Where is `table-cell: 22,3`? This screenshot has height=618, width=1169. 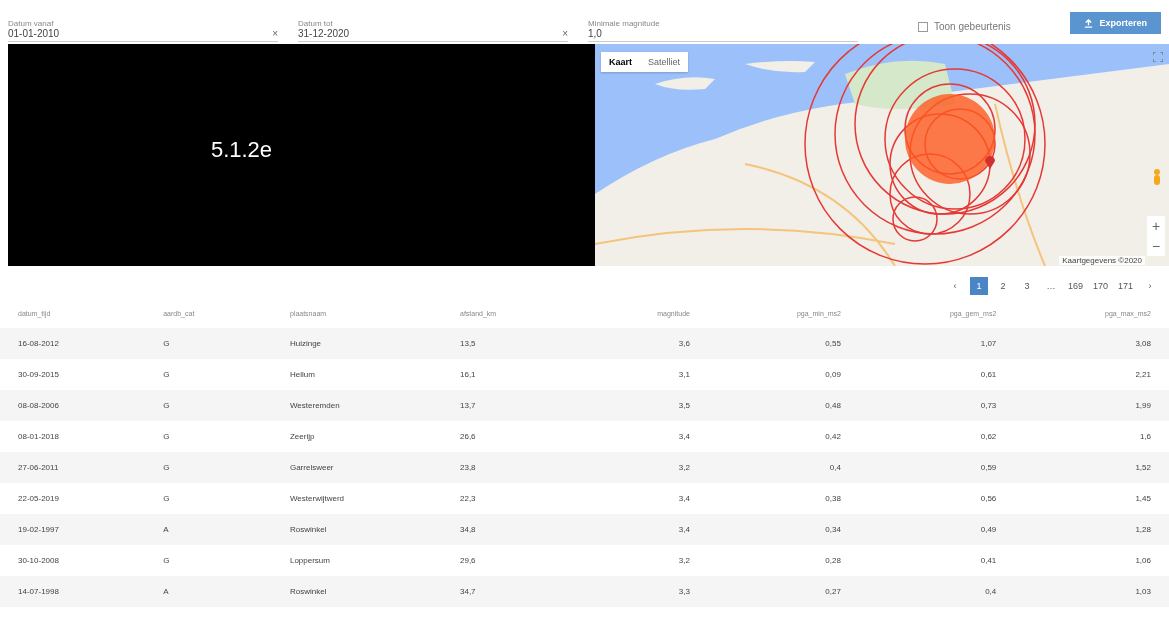 table-cell: 22,3 is located at coordinates (510, 498).